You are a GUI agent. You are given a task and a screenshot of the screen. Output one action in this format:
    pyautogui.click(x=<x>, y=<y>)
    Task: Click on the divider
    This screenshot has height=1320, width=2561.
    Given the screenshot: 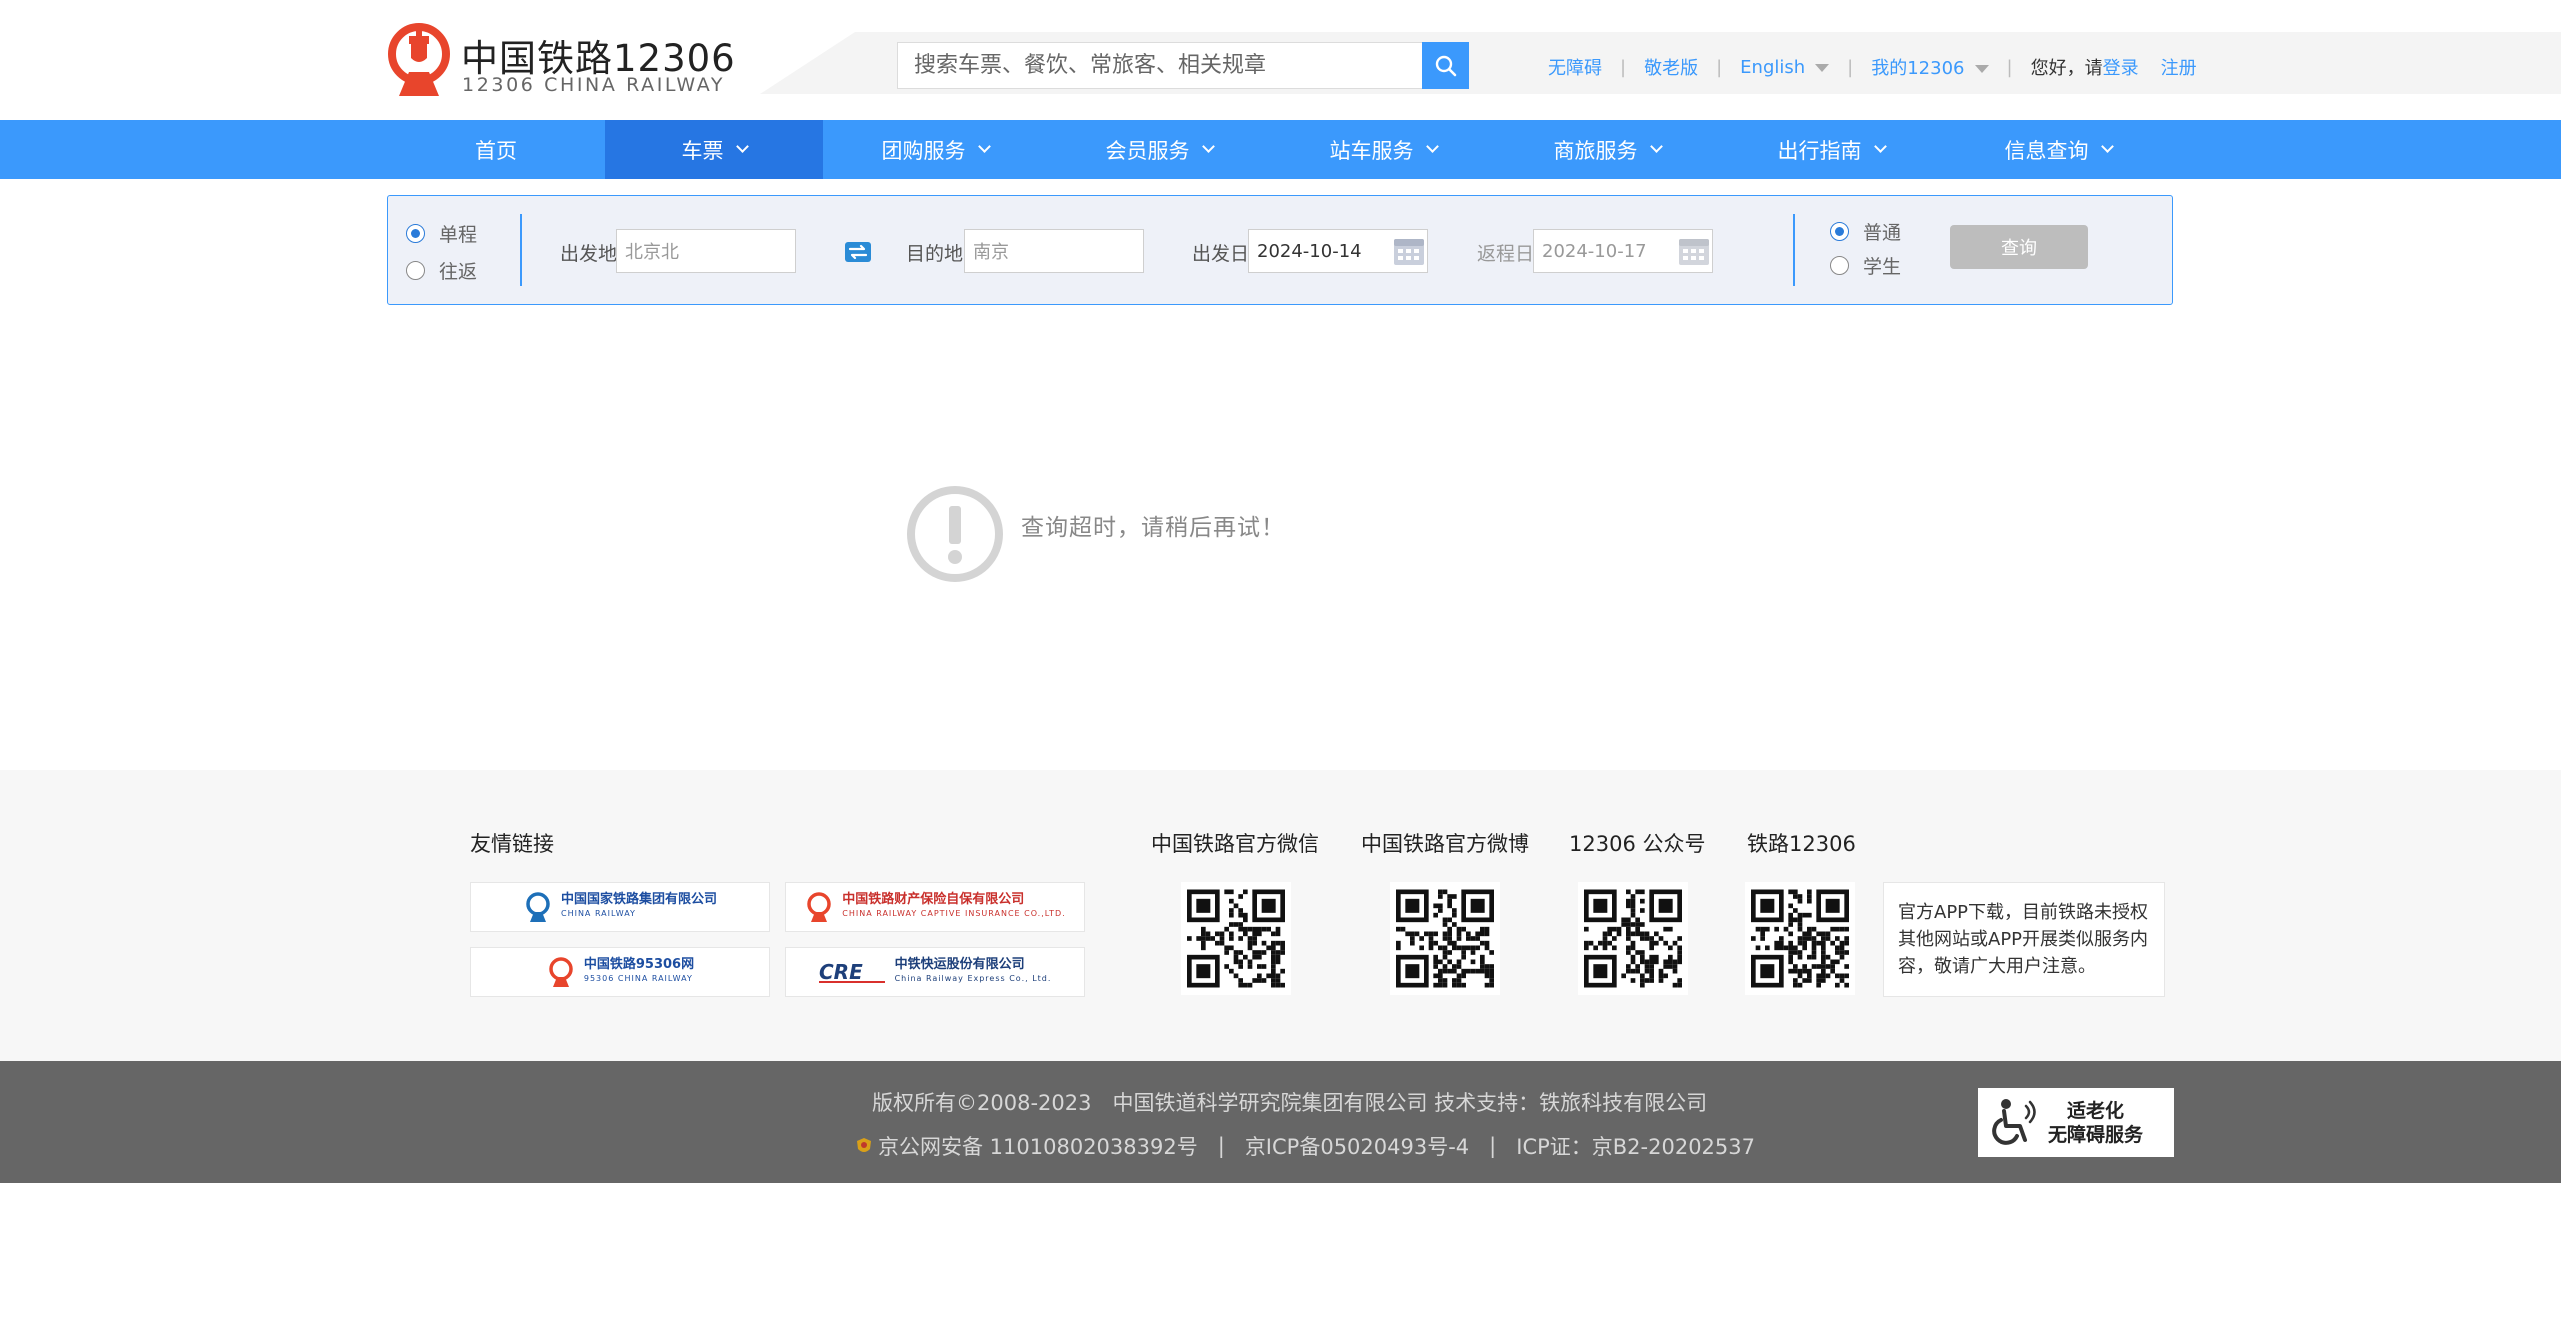 What is the action you would take?
    pyautogui.click(x=521, y=250)
    